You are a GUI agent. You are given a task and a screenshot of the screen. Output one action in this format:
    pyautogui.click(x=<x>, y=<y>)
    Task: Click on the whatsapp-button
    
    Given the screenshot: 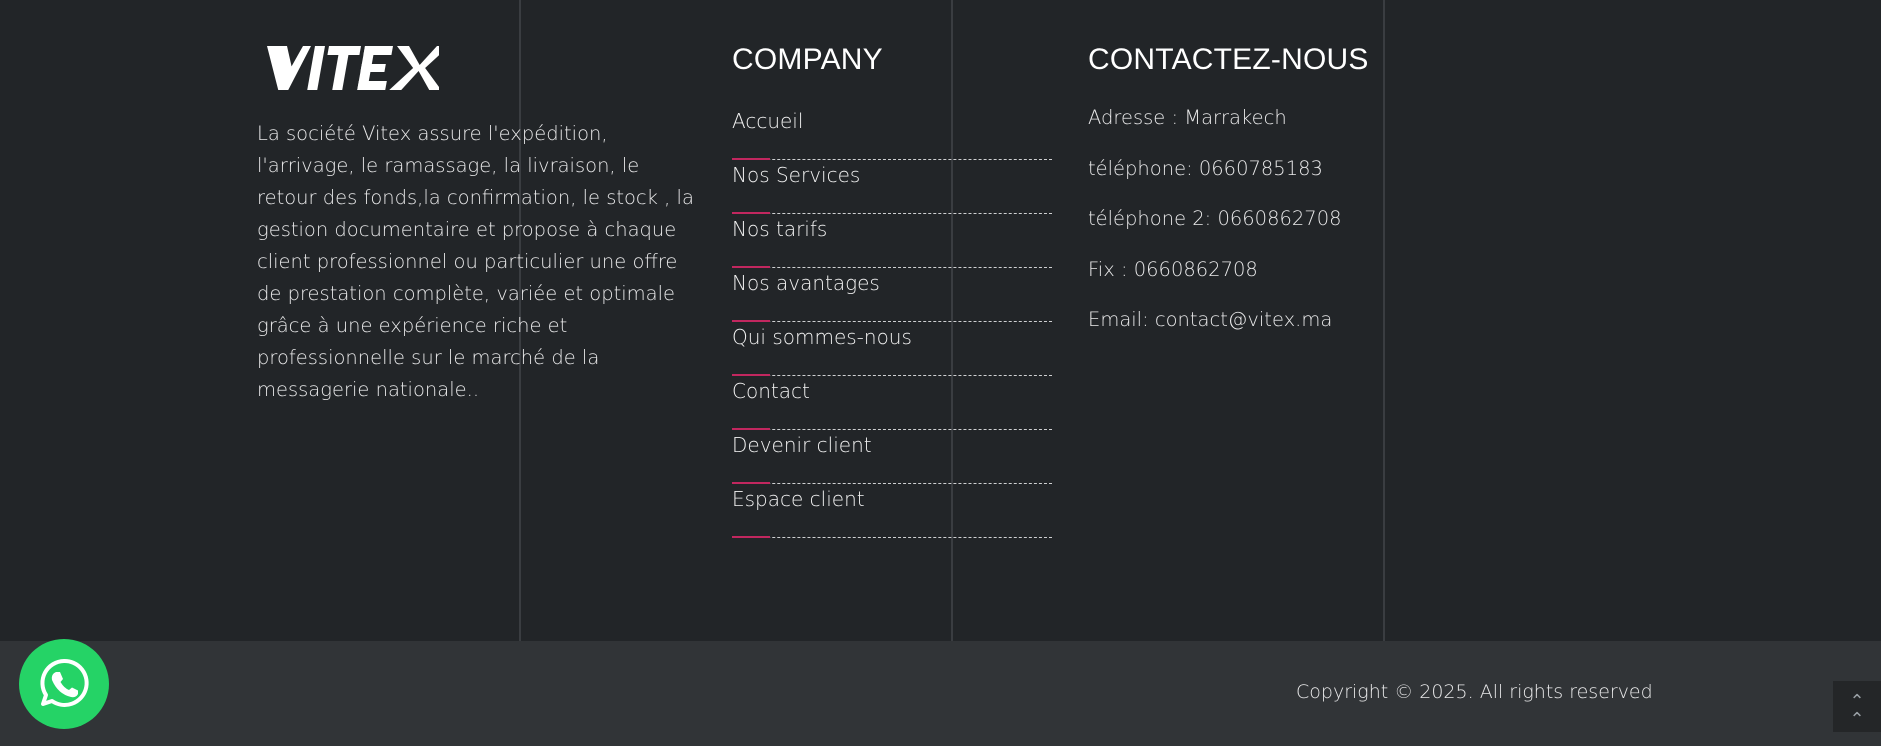 What is the action you would take?
    pyautogui.click(x=64, y=684)
    